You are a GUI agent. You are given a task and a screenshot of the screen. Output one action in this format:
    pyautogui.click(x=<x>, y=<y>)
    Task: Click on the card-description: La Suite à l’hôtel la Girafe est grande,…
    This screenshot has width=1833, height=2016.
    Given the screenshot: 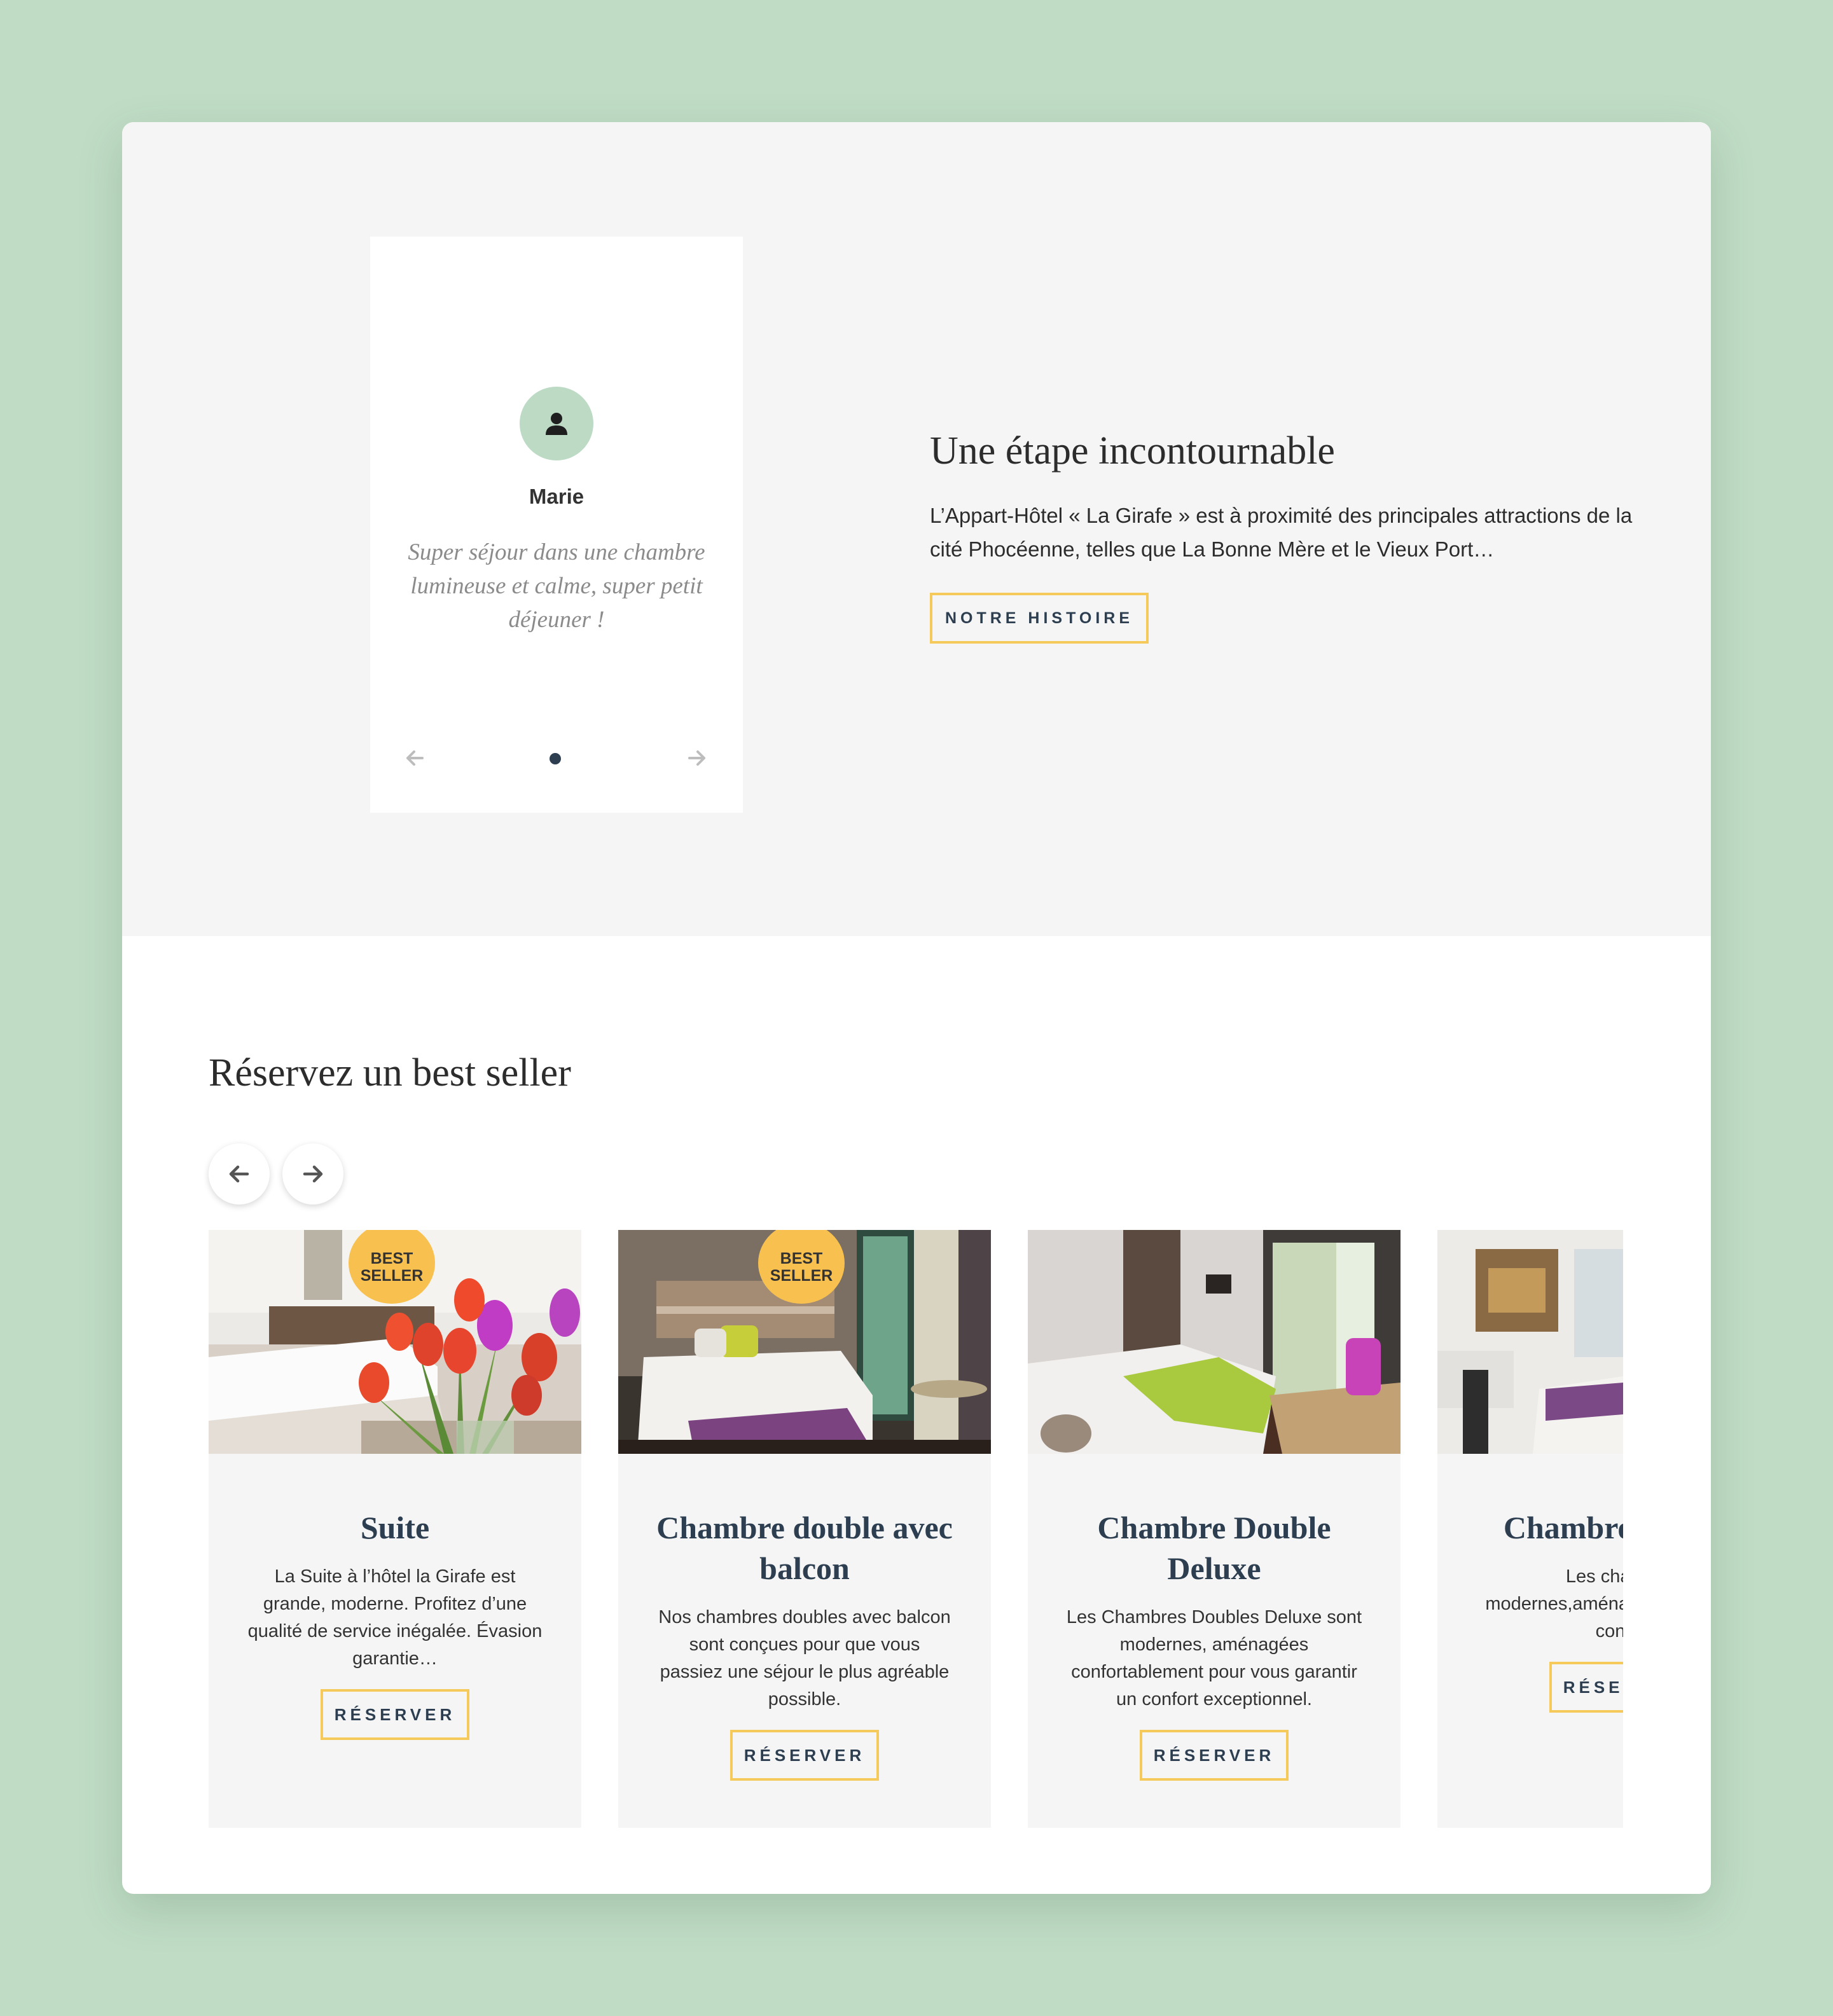 What is the action you would take?
    pyautogui.click(x=395, y=1617)
    